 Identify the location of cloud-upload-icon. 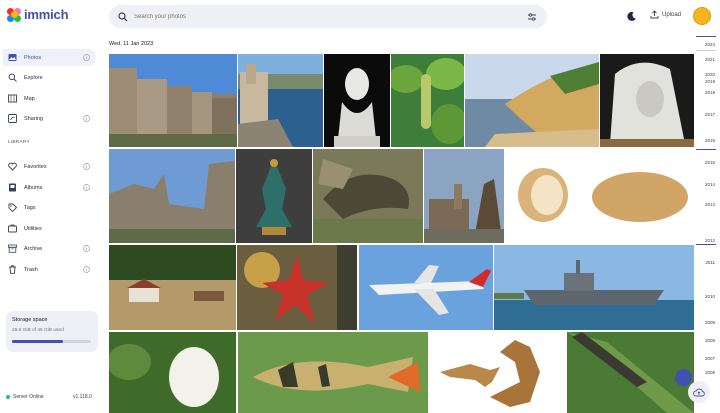
(699, 392).